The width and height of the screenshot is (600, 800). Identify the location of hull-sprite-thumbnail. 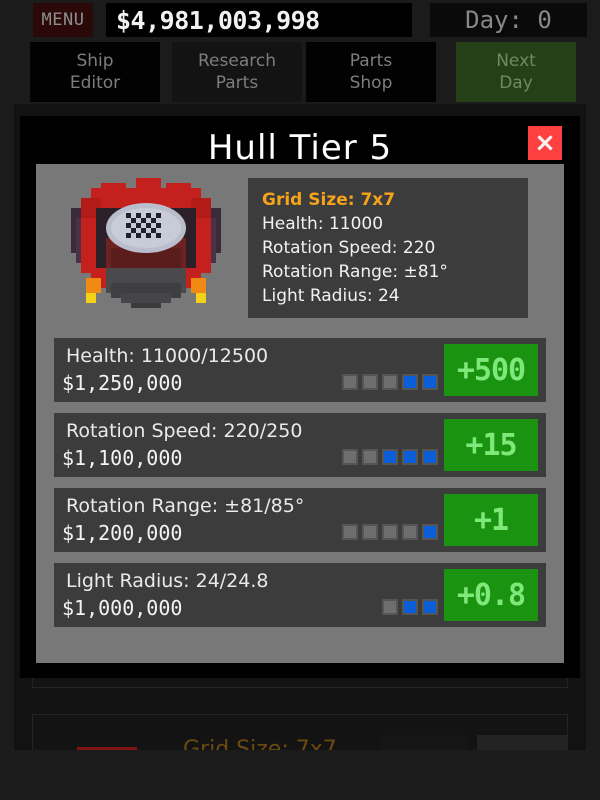
(107, 748).